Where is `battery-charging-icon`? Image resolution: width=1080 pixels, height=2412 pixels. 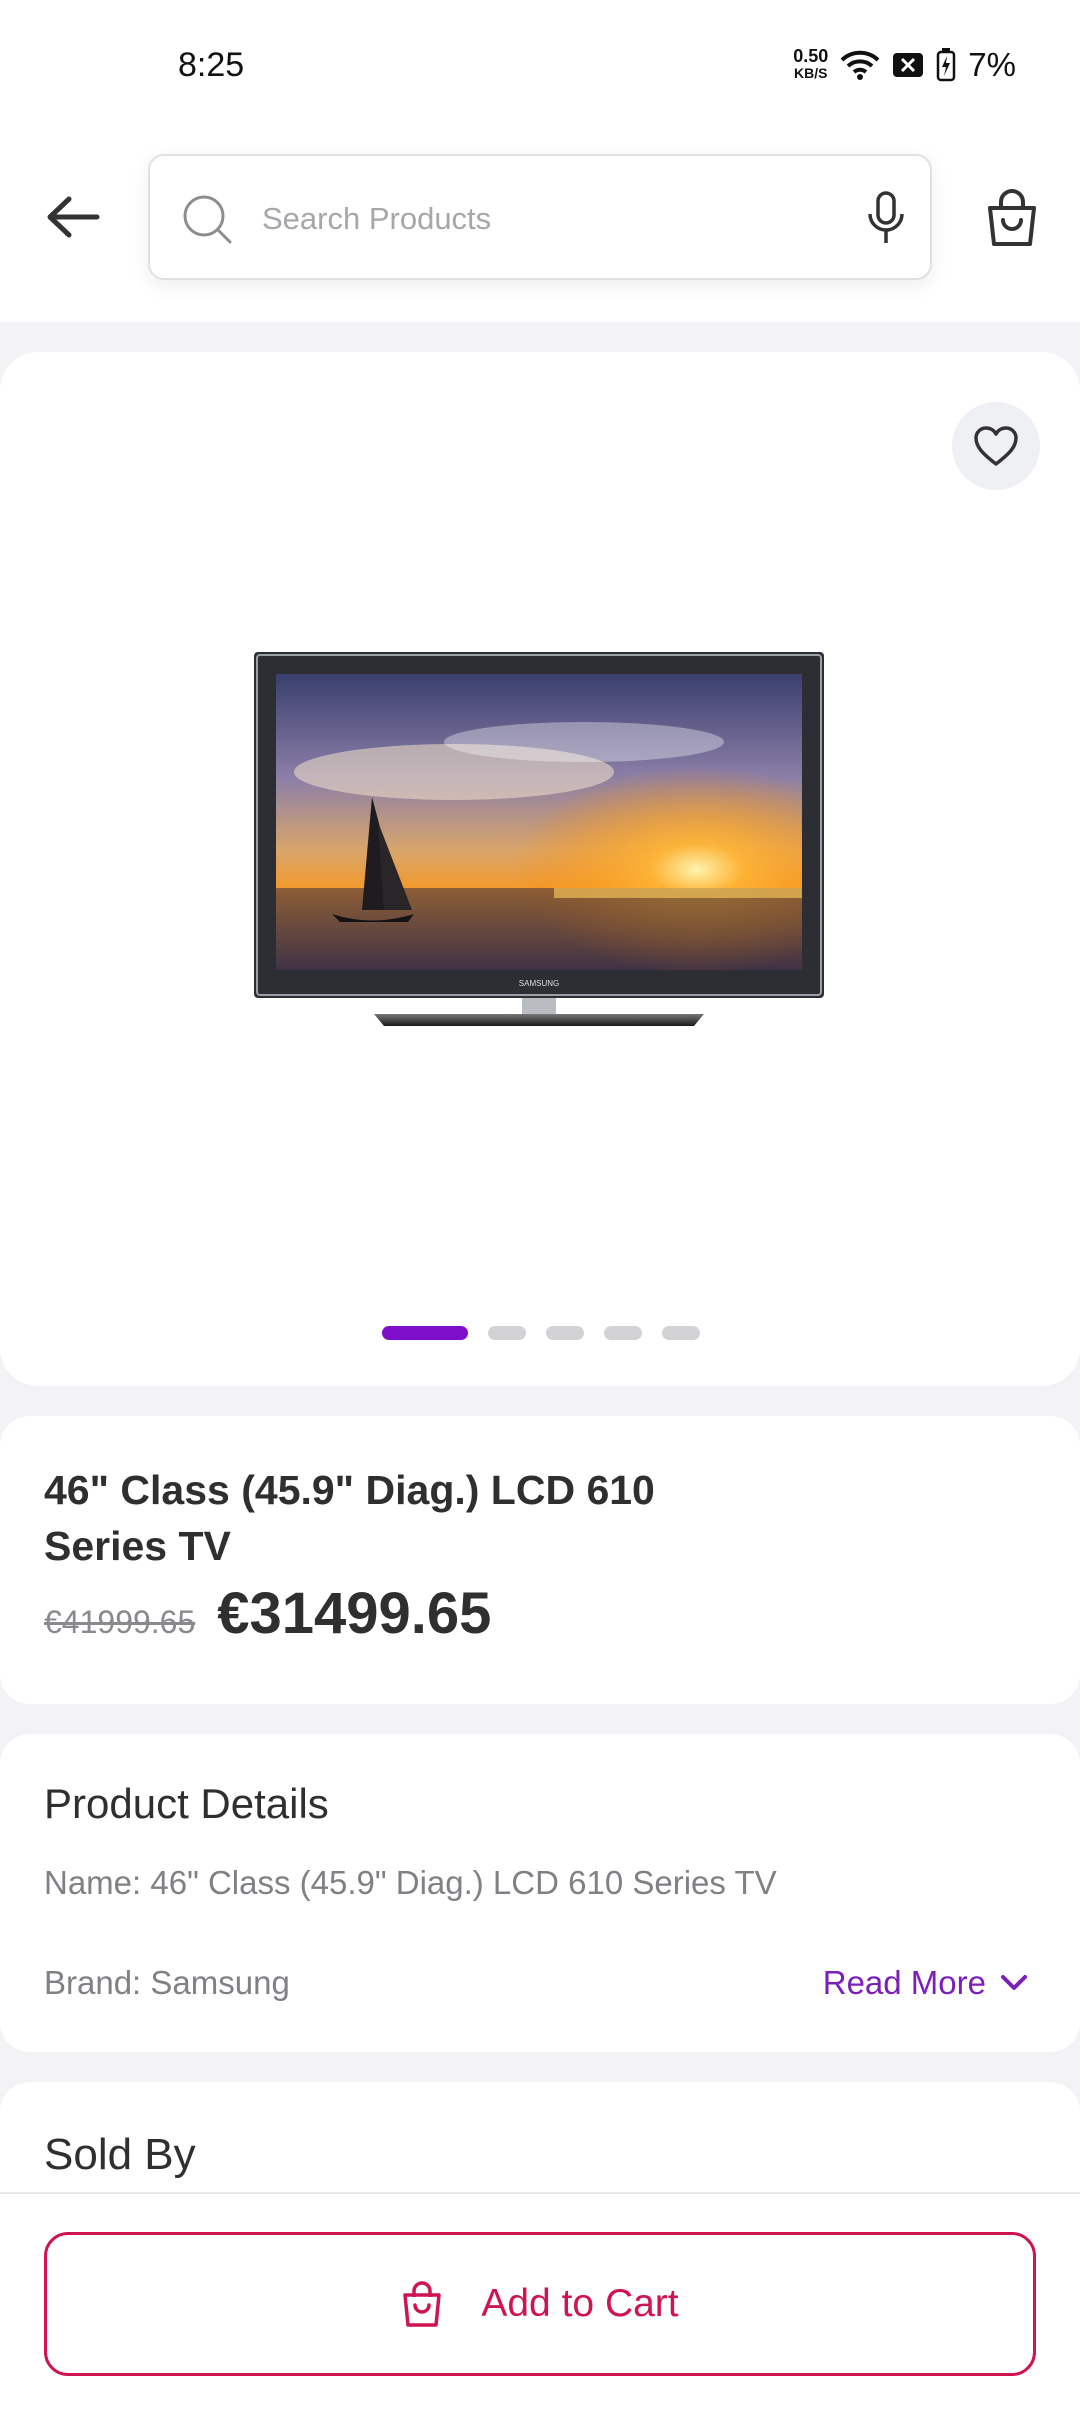
battery-charging-icon is located at coordinates (946, 65).